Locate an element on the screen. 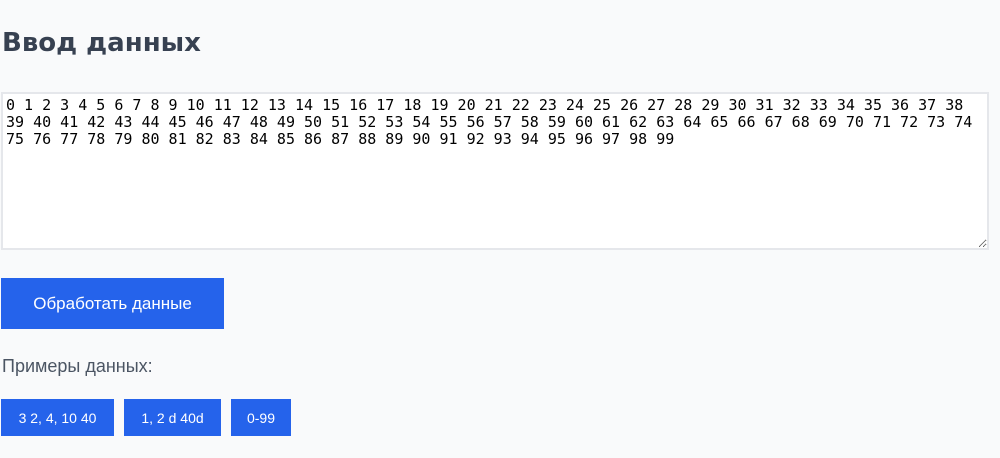 This screenshot has height=458, width=1000. example-button-3: 0-99 is located at coordinates (261, 417).